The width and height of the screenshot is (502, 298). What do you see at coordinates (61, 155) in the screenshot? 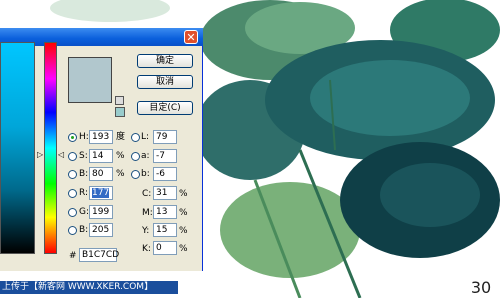
I see `slider-right-arrow-icon: ◁` at bounding box center [61, 155].